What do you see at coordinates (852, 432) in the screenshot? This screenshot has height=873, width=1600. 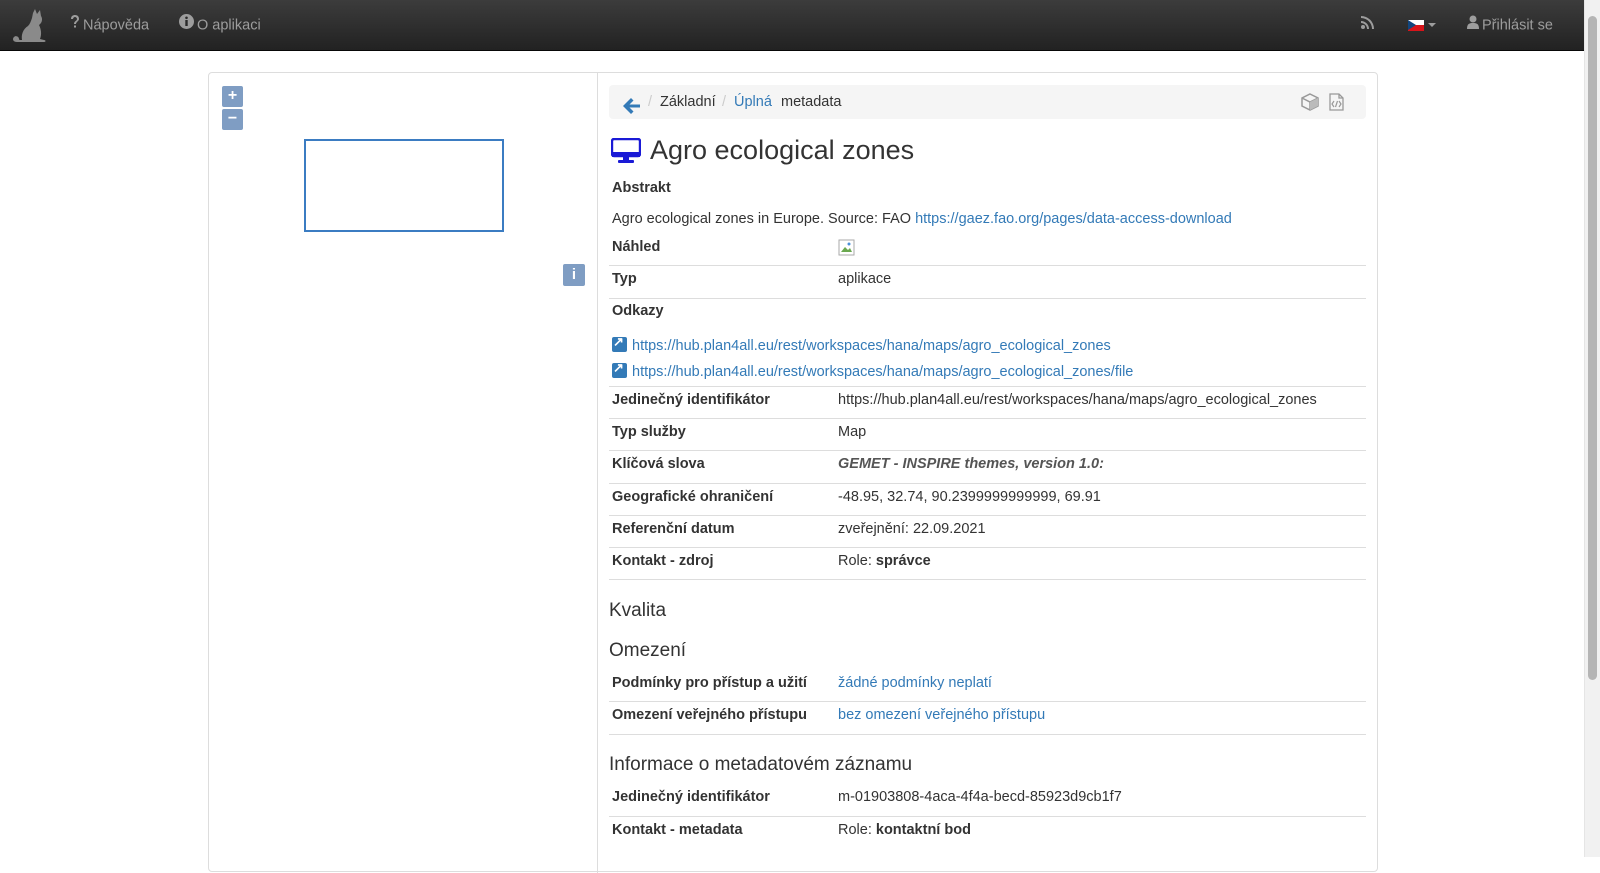 I see `service-type-value: Map` at bounding box center [852, 432].